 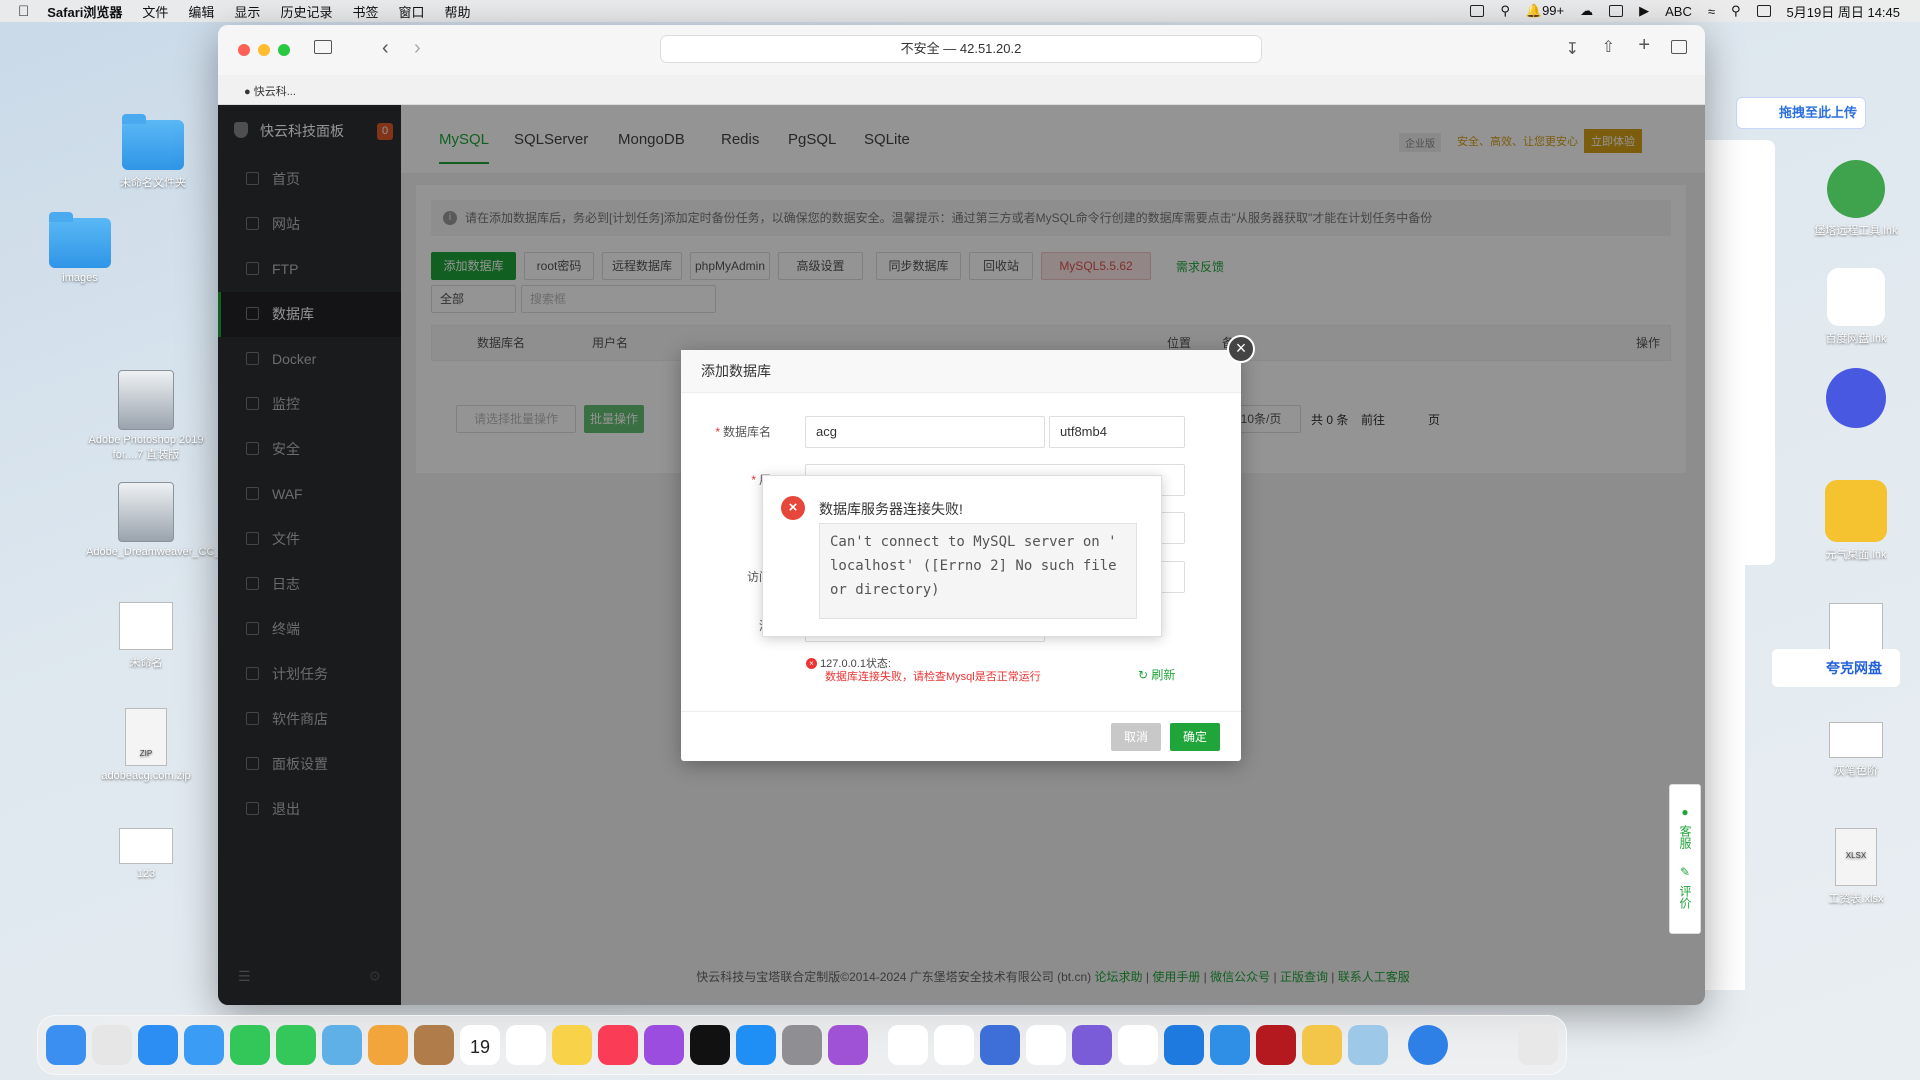 What do you see at coordinates (726, 526) in the screenshot?
I see `label-password: *` at bounding box center [726, 526].